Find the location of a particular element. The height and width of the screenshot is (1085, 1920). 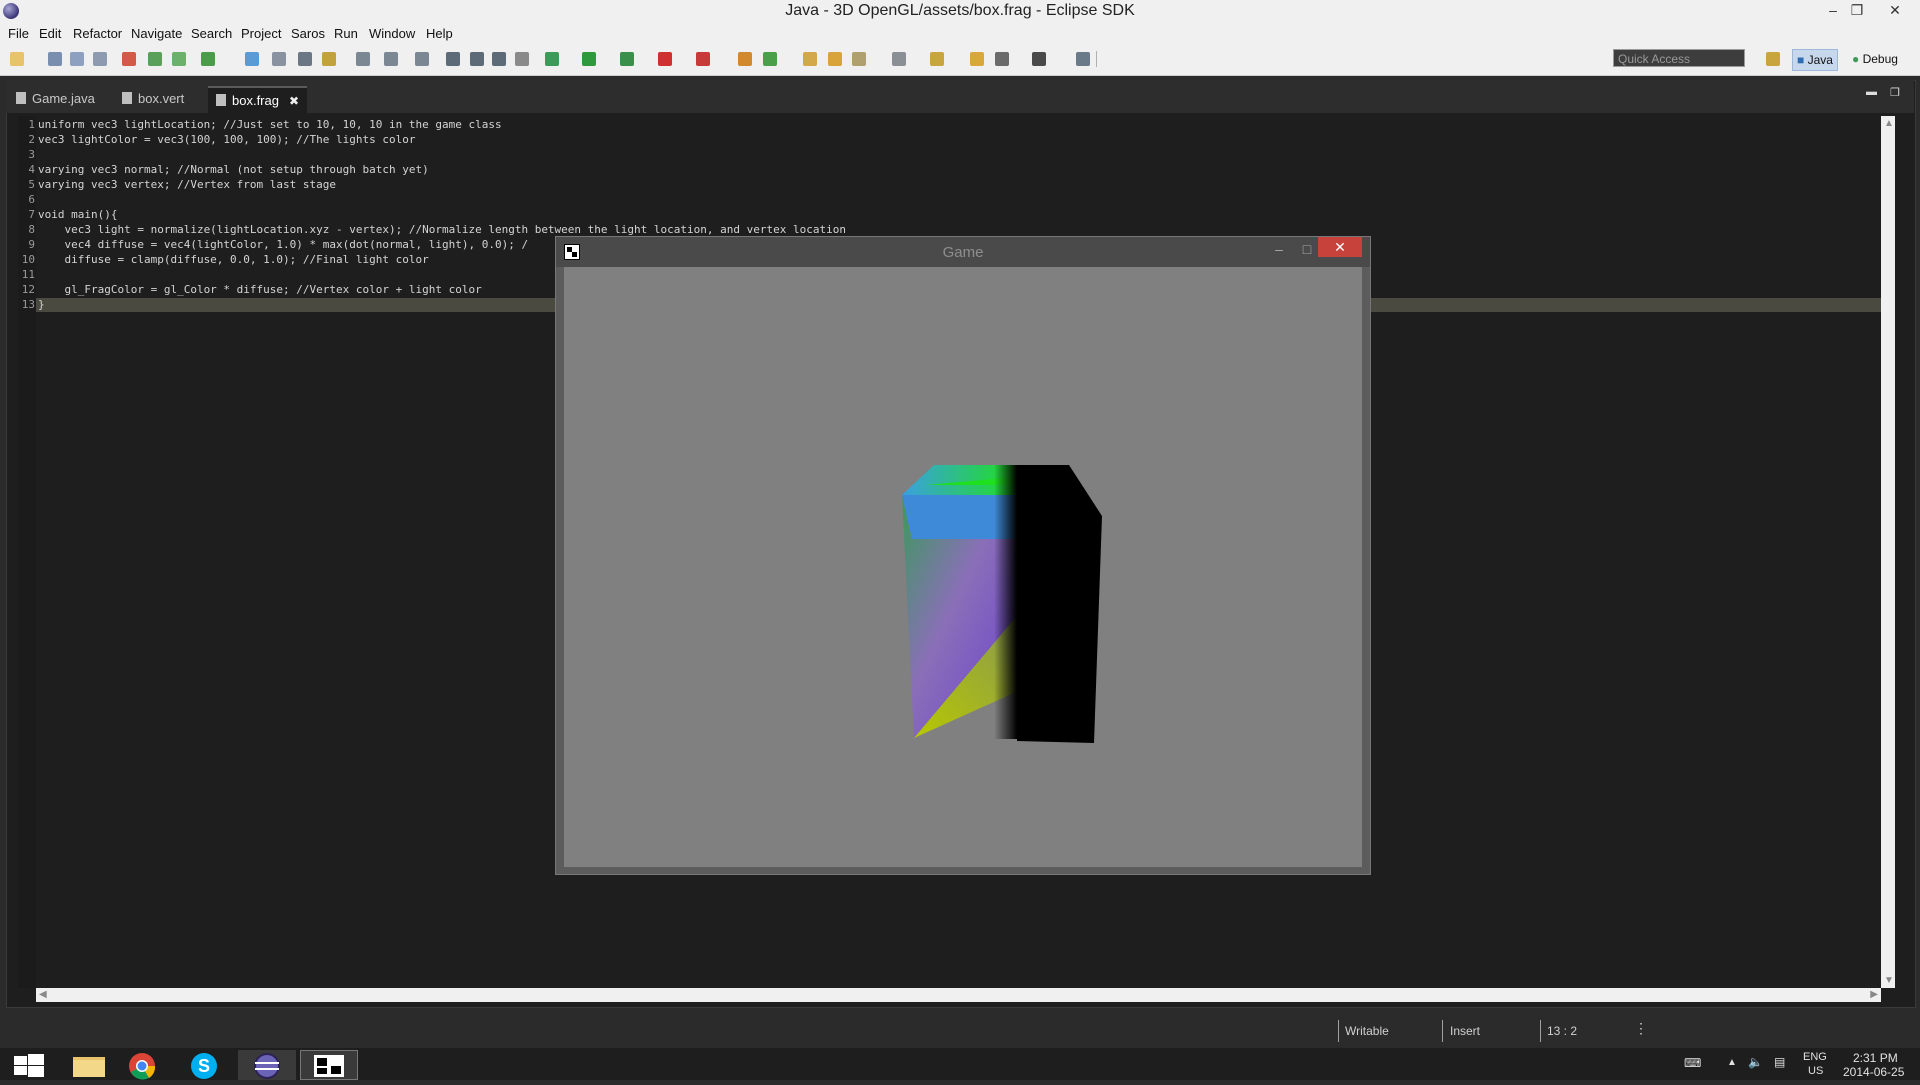

horizontal-scrollbar: ◀ ▶ is located at coordinates (958, 995).